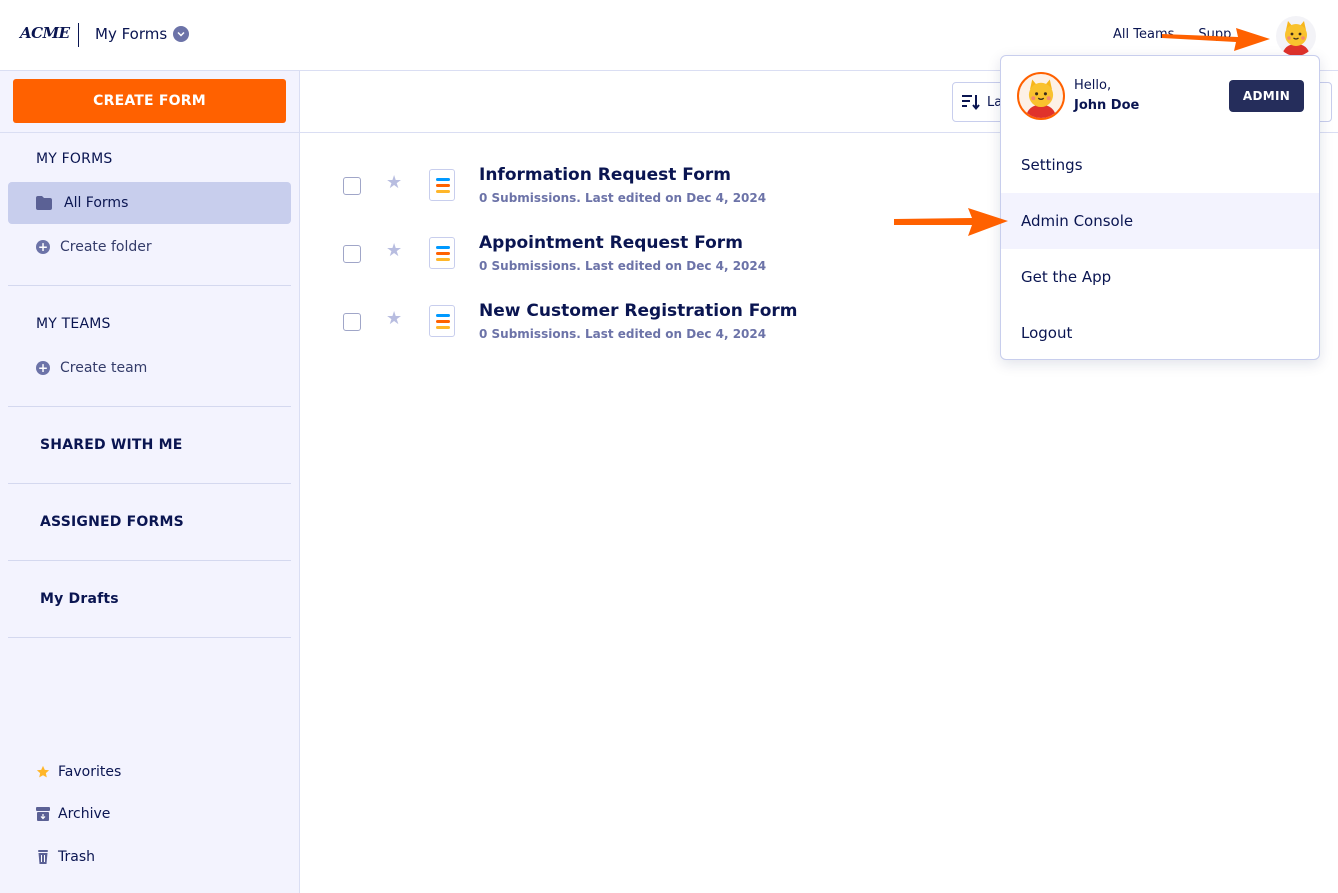 The width and height of the screenshot is (1338, 893). What do you see at coordinates (1160, 221) in the screenshot?
I see `menu-item-admin-console: Admin Console` at bounding box center [1160, 221].